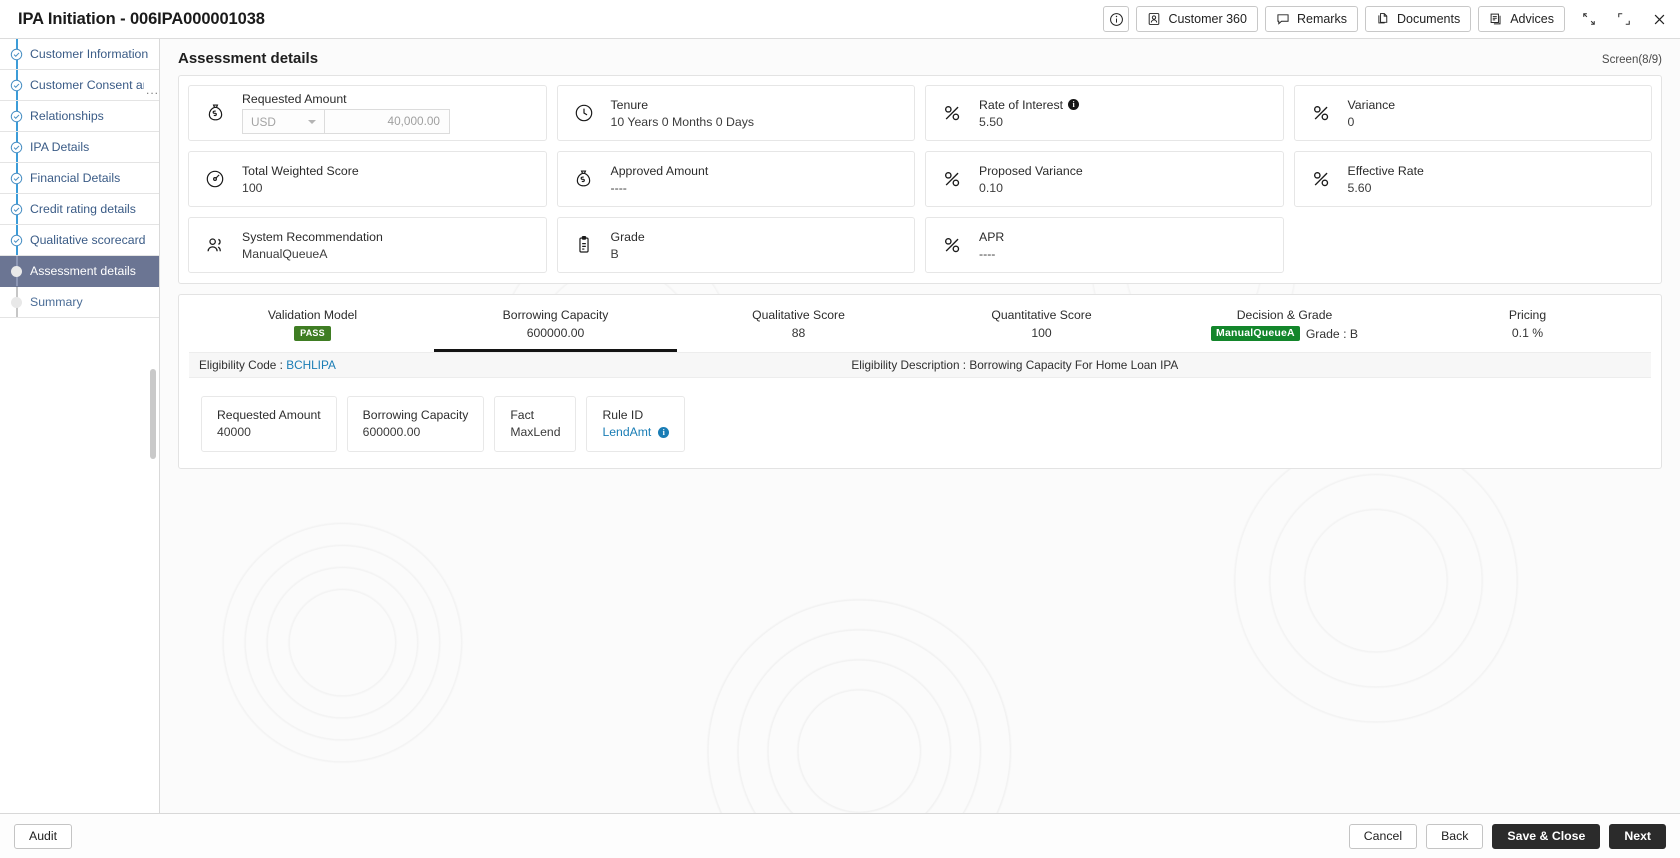  I want to click on info-circle-icon-button, so click(1116, 19).